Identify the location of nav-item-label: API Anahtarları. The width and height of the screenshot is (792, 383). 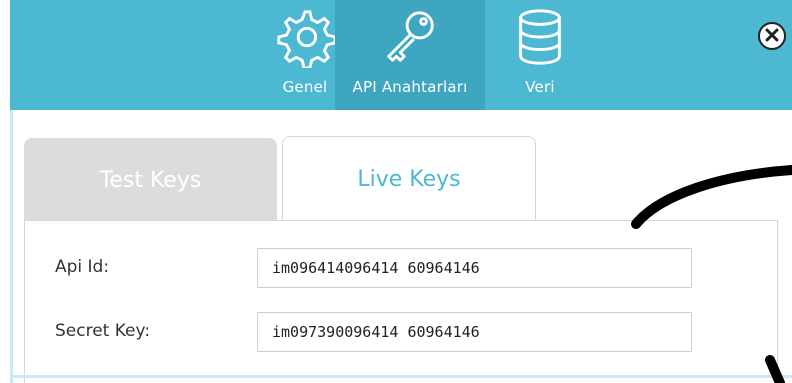
(410, 87).